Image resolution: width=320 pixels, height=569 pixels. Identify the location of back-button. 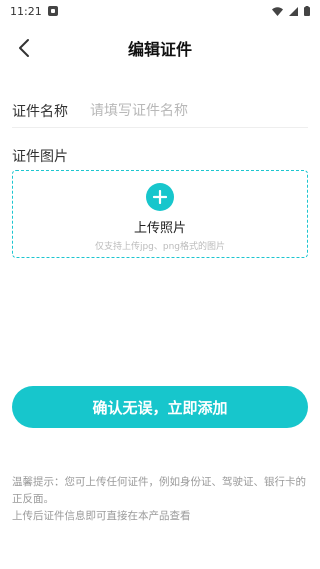
(24, 48).